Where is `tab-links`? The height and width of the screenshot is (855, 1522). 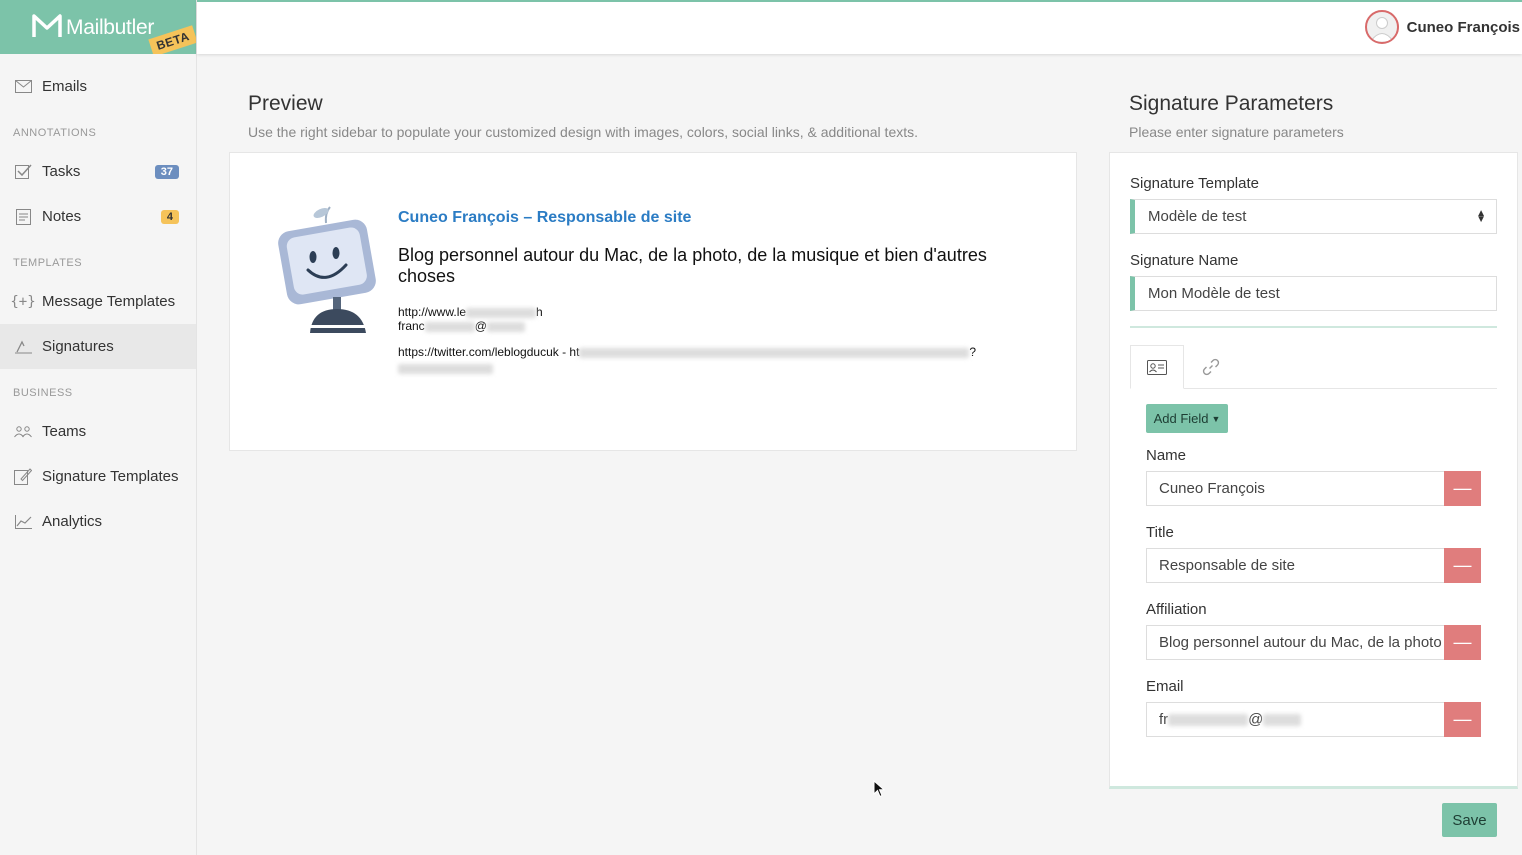 tab-links is located at coordinates (1211, 367).